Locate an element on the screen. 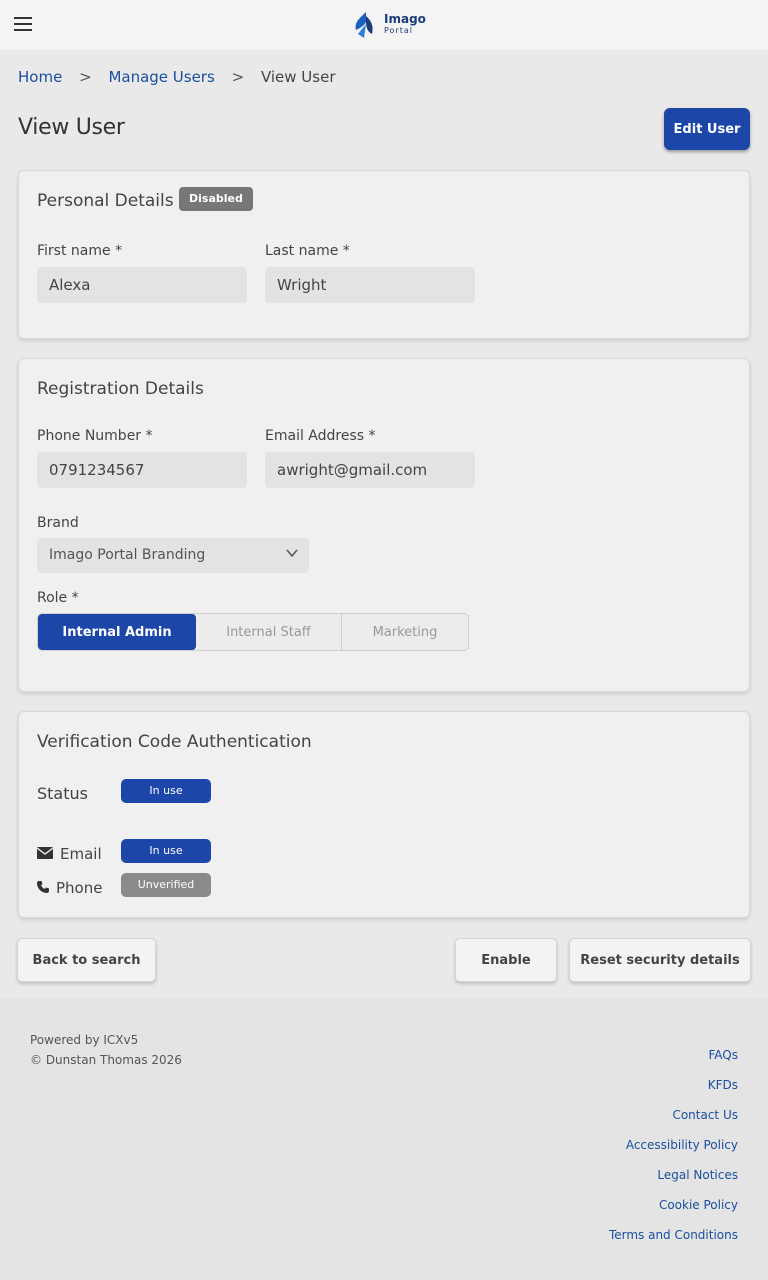  role-label: Role * is located at coordinates (58, 598).